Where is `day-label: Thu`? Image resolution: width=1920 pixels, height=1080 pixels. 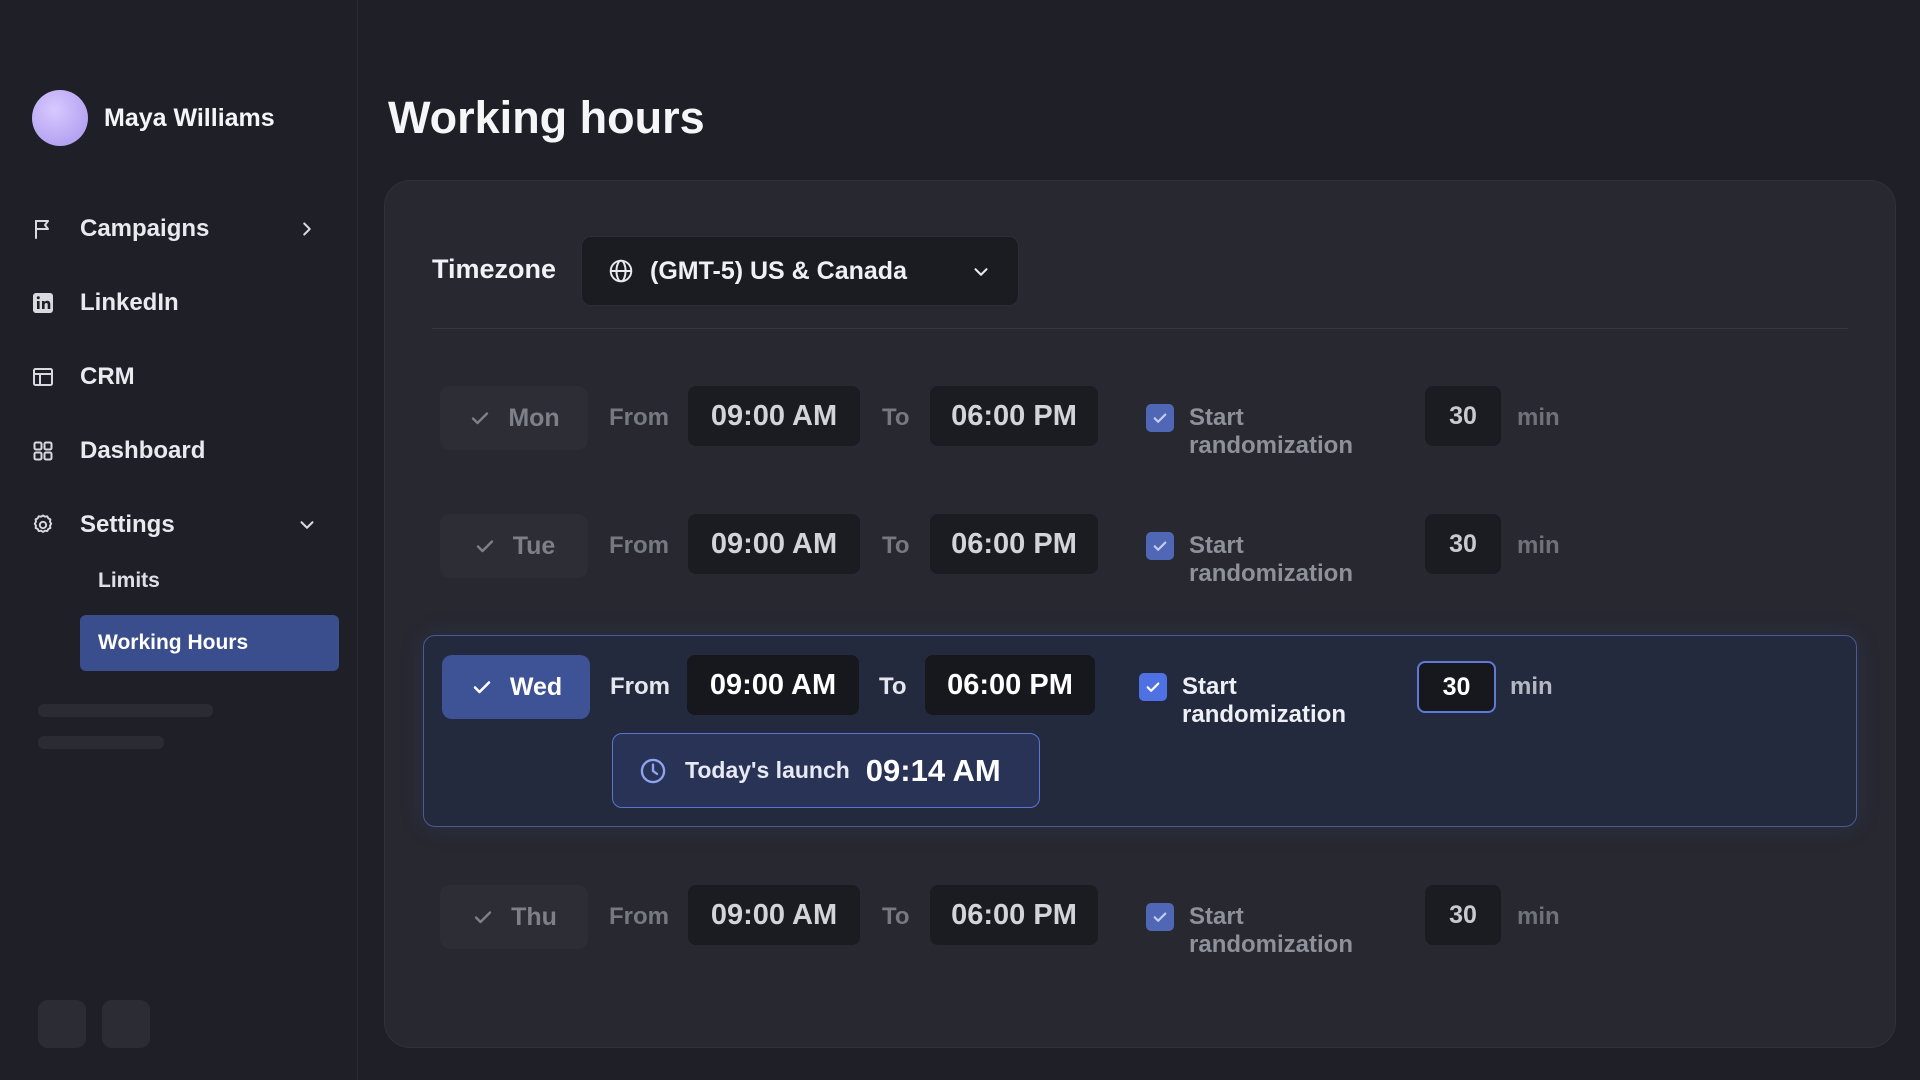 day-label: Thu is located at coordinates (534, 916).